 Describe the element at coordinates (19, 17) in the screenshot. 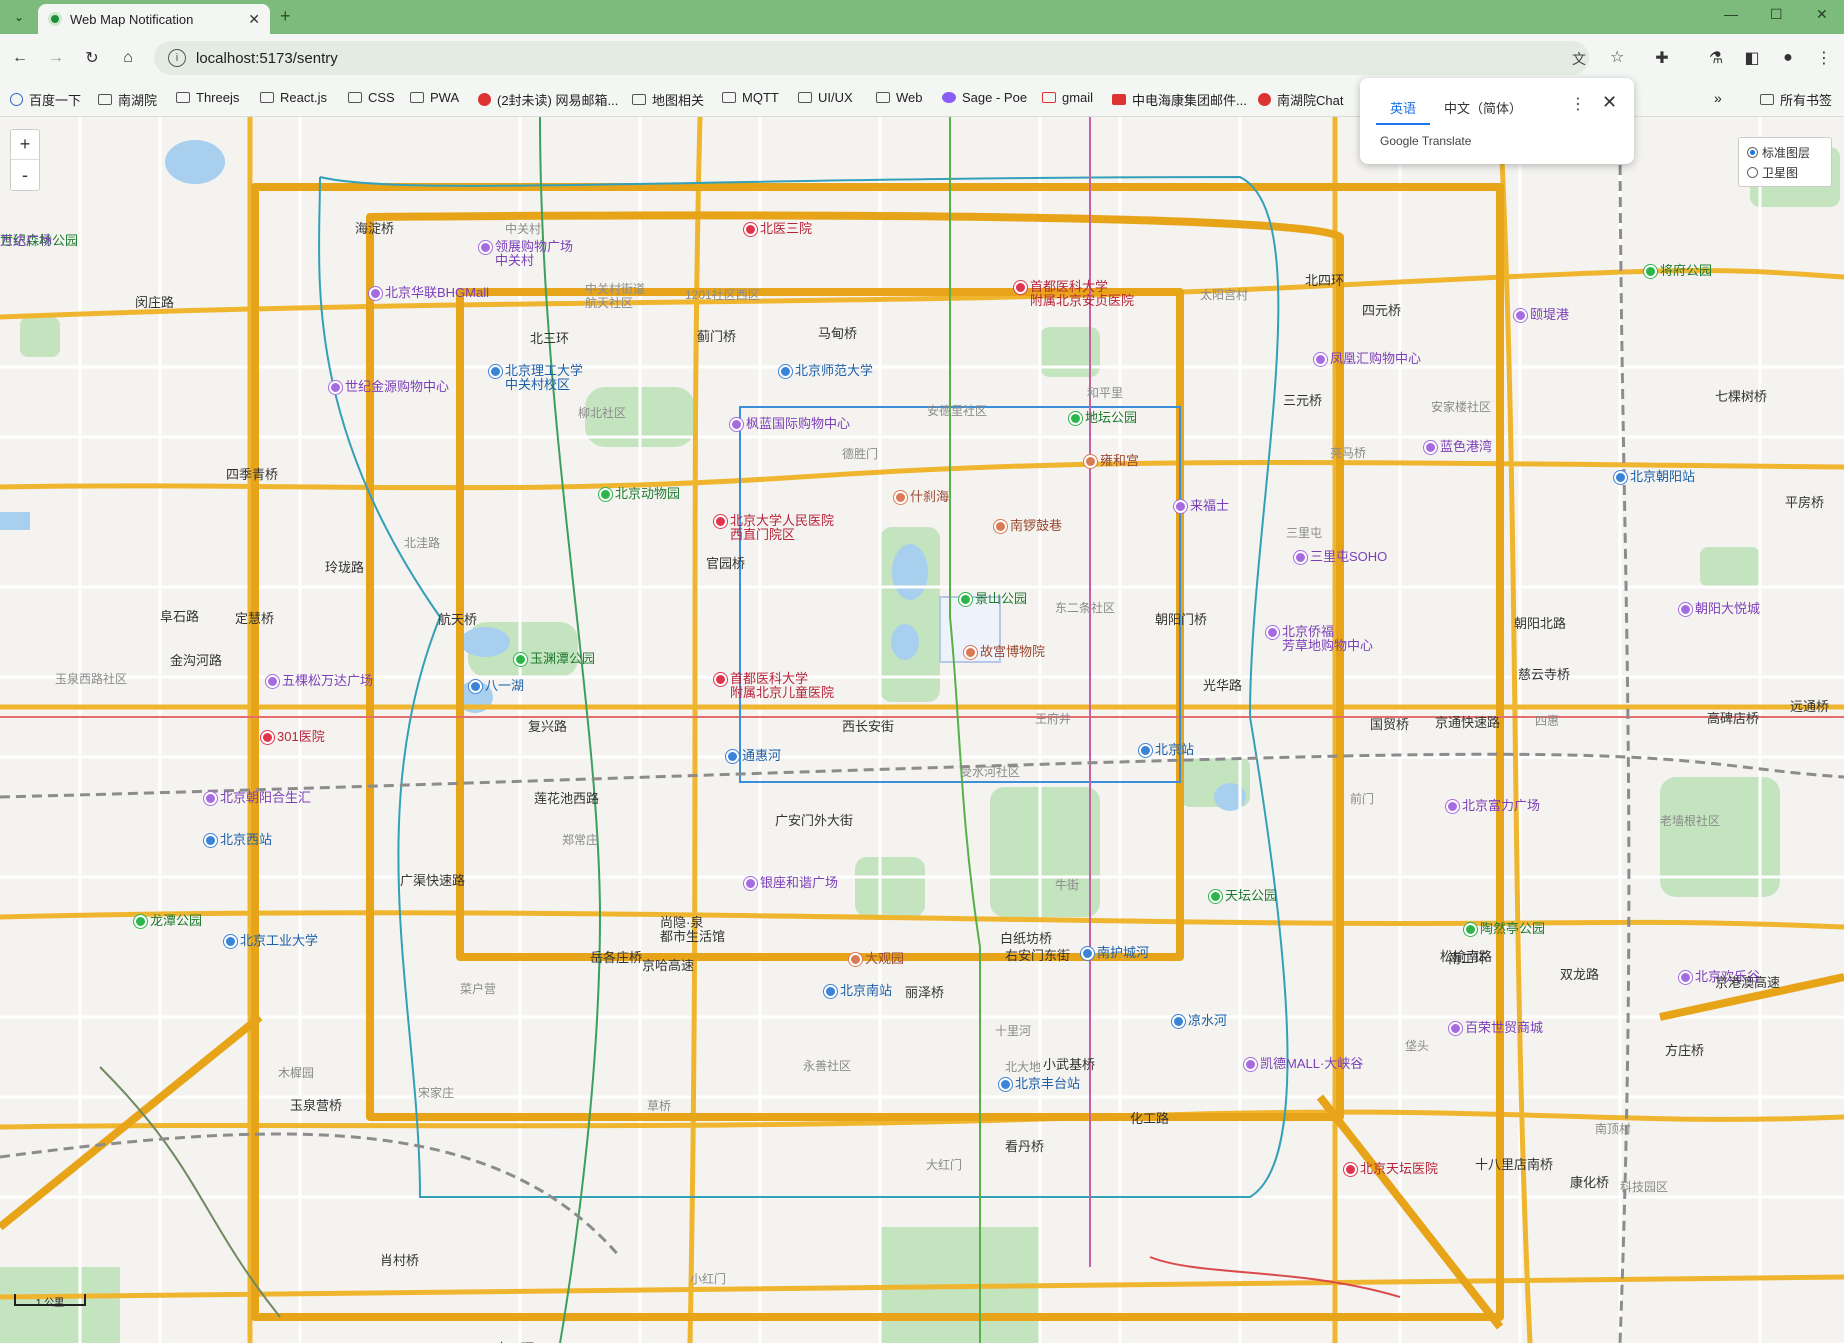

I see `tab-search-button: ⌄` at that location.